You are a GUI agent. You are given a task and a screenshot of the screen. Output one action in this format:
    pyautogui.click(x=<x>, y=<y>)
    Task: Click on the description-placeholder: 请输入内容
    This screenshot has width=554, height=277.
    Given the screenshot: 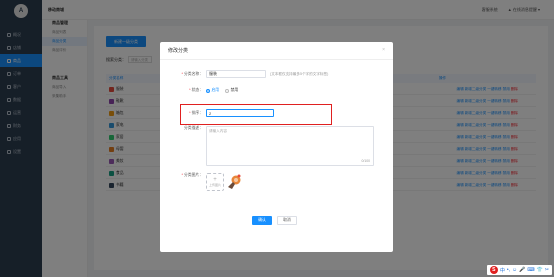 What is the action you would take?
    pyautogui.click(x=218, y=131)
    